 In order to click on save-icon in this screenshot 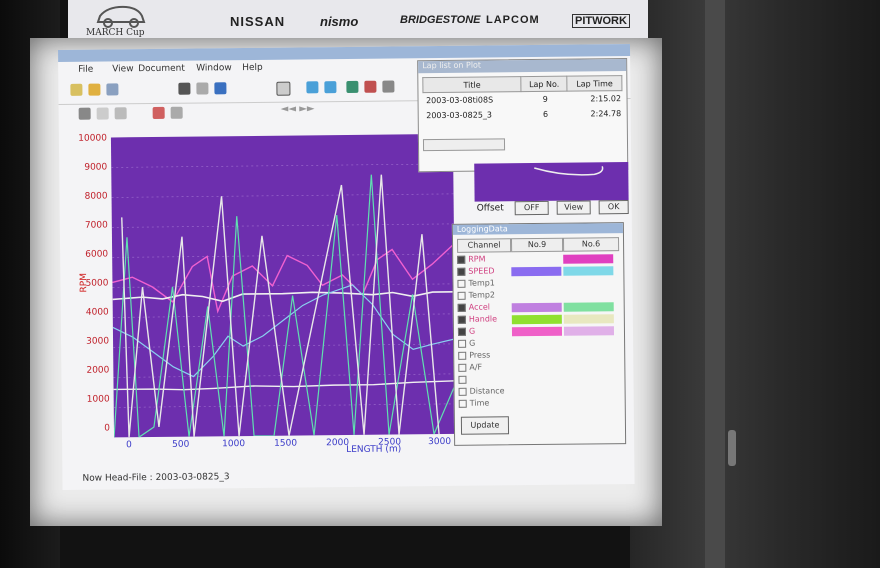, I will do `click(112, 89)`.